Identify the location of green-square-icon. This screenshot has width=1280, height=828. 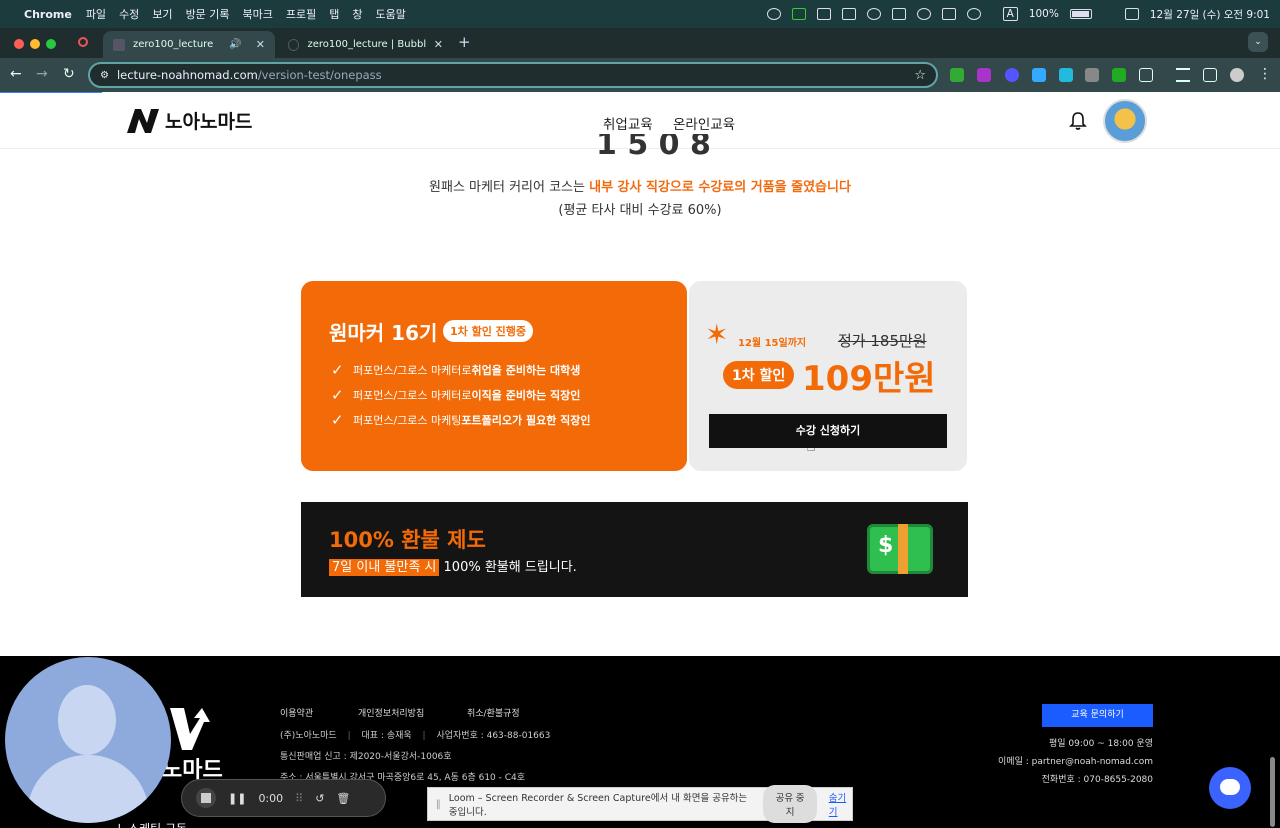
(798, 14).